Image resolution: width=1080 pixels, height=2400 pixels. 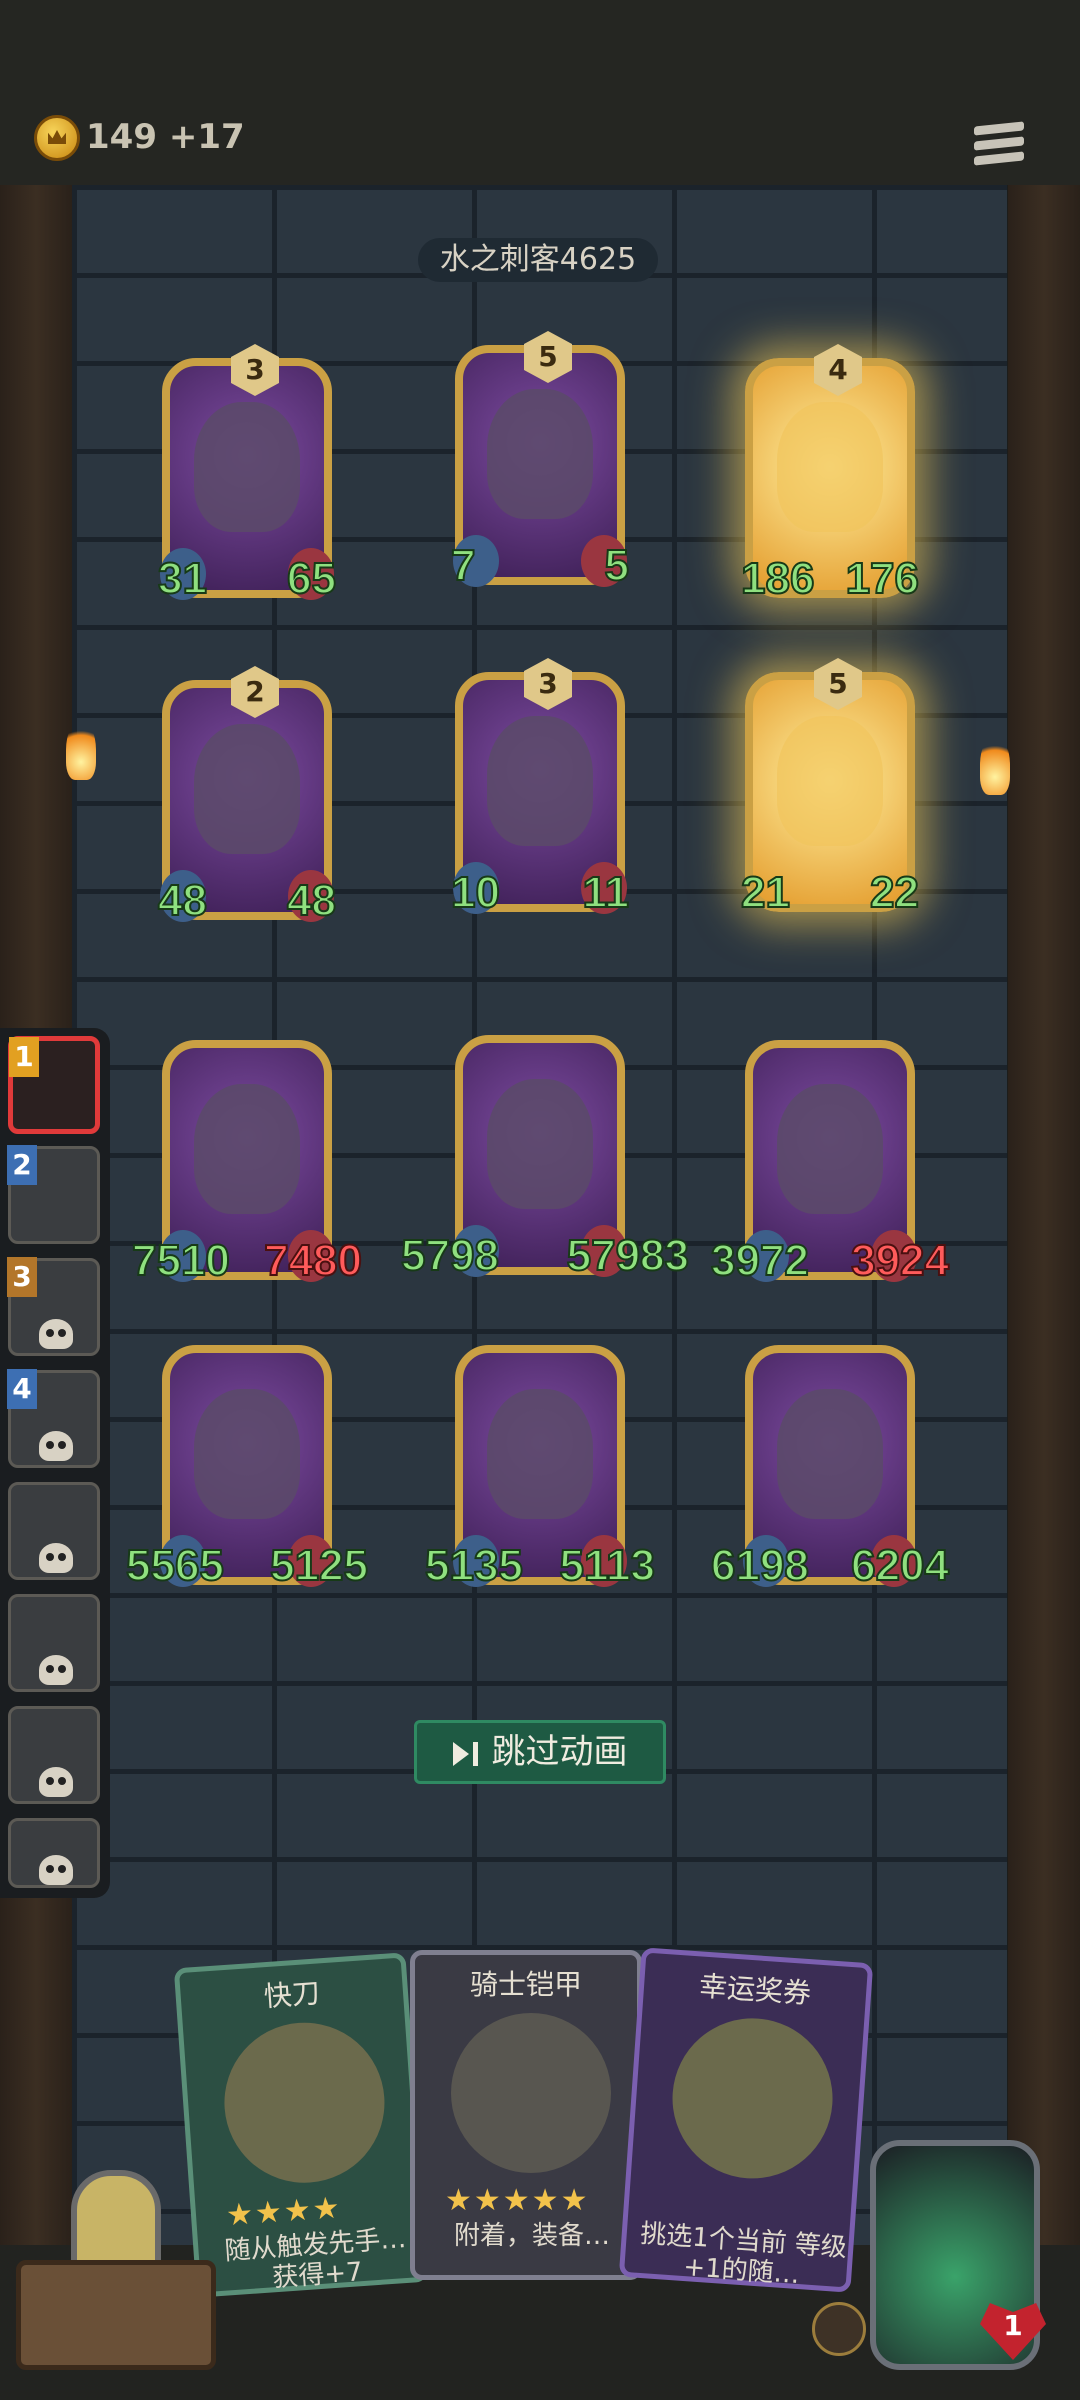 What do you see at coordinates (304, 2103) in the screenshot?
I see `knife-icon` at bounding box center [304, 2103].